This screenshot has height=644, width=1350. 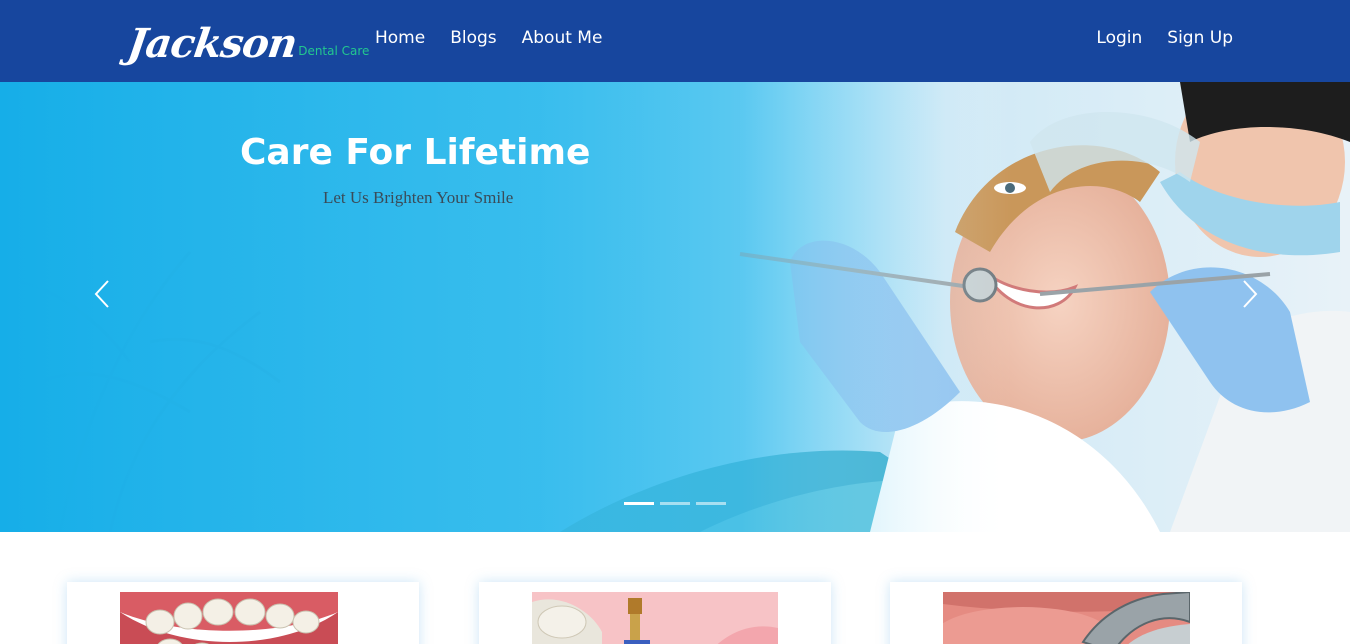 I want to click on login-link: Login, so click(x=1119, y=38).